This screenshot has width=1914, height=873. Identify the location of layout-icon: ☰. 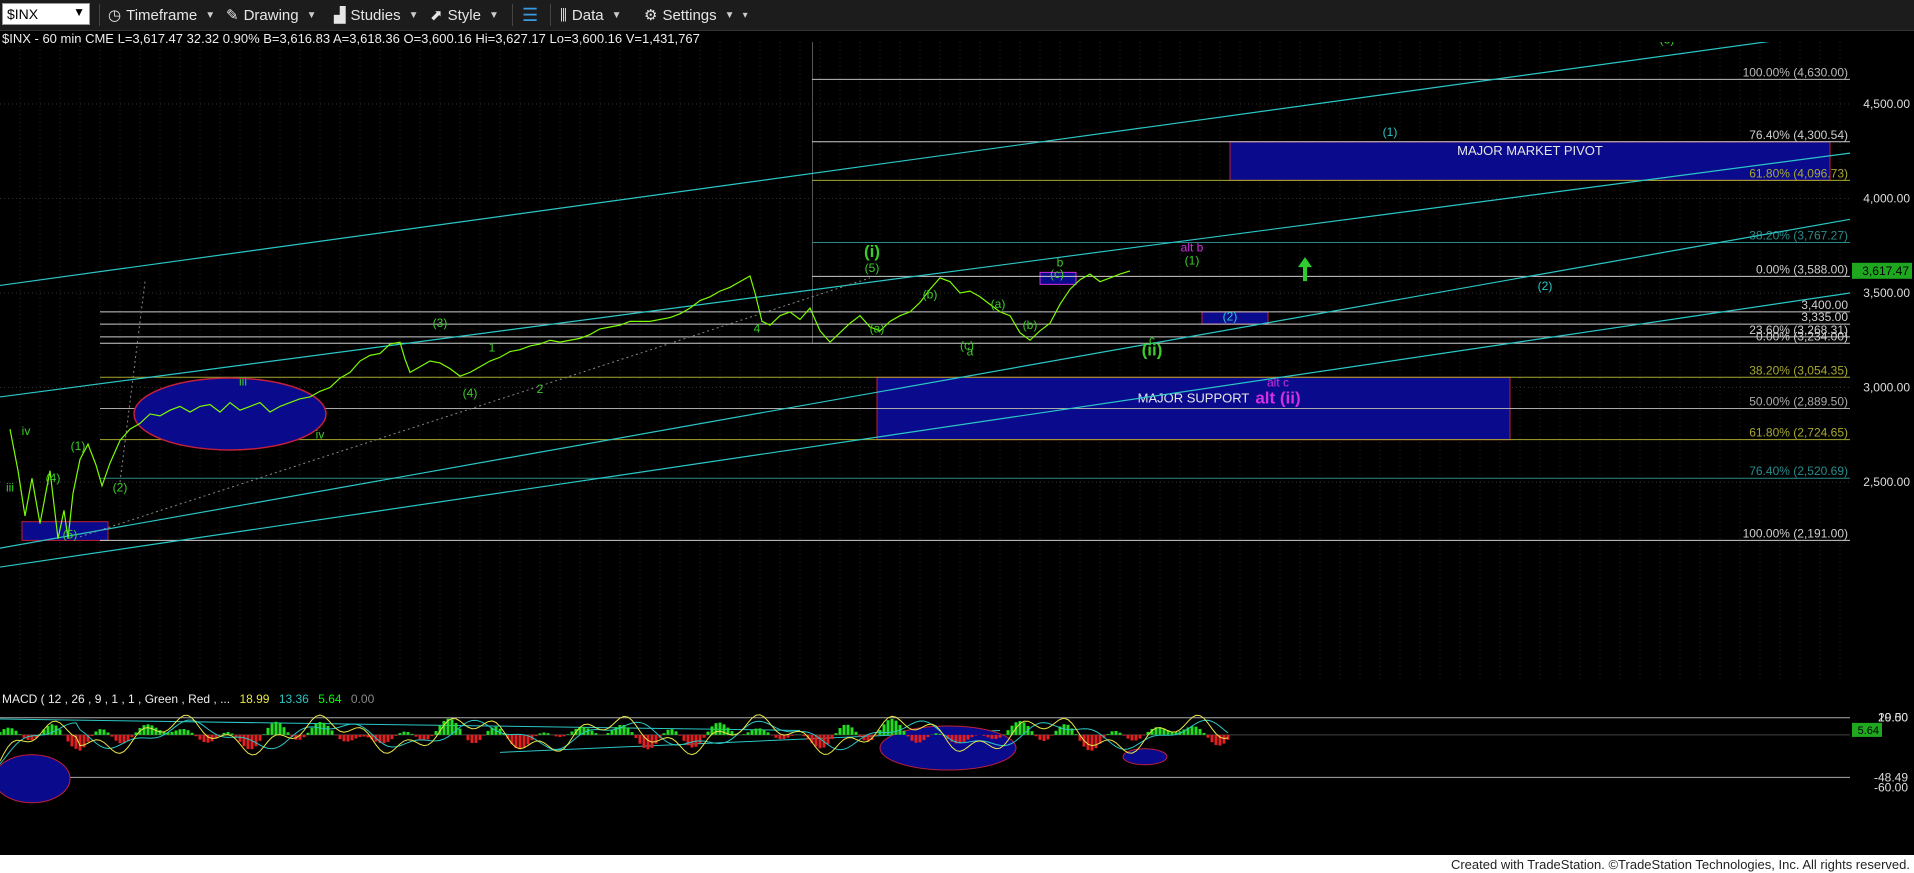
(530, 15).